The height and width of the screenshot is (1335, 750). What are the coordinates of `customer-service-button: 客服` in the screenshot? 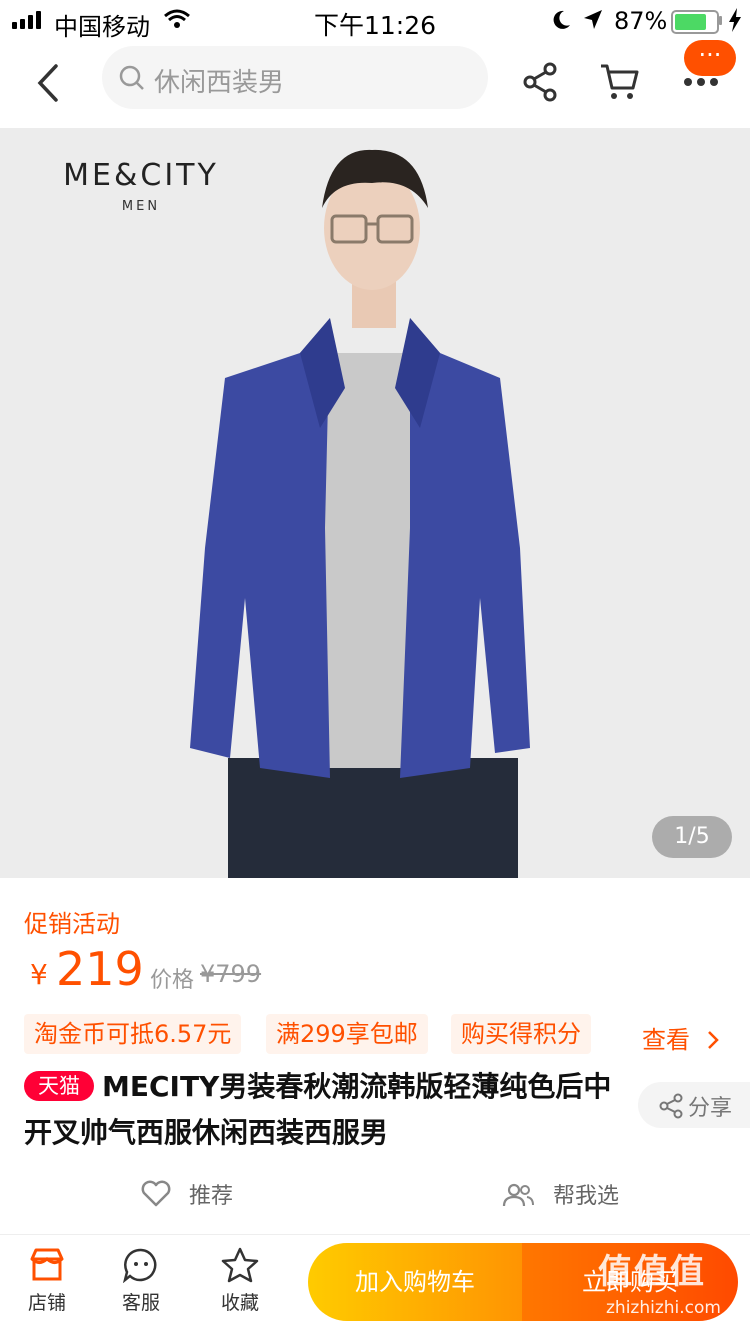 It's located at (141, 1281).